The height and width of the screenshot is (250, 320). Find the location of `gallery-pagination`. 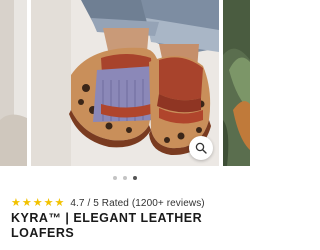

gallery-pagination is located at coordinates (125, 178).